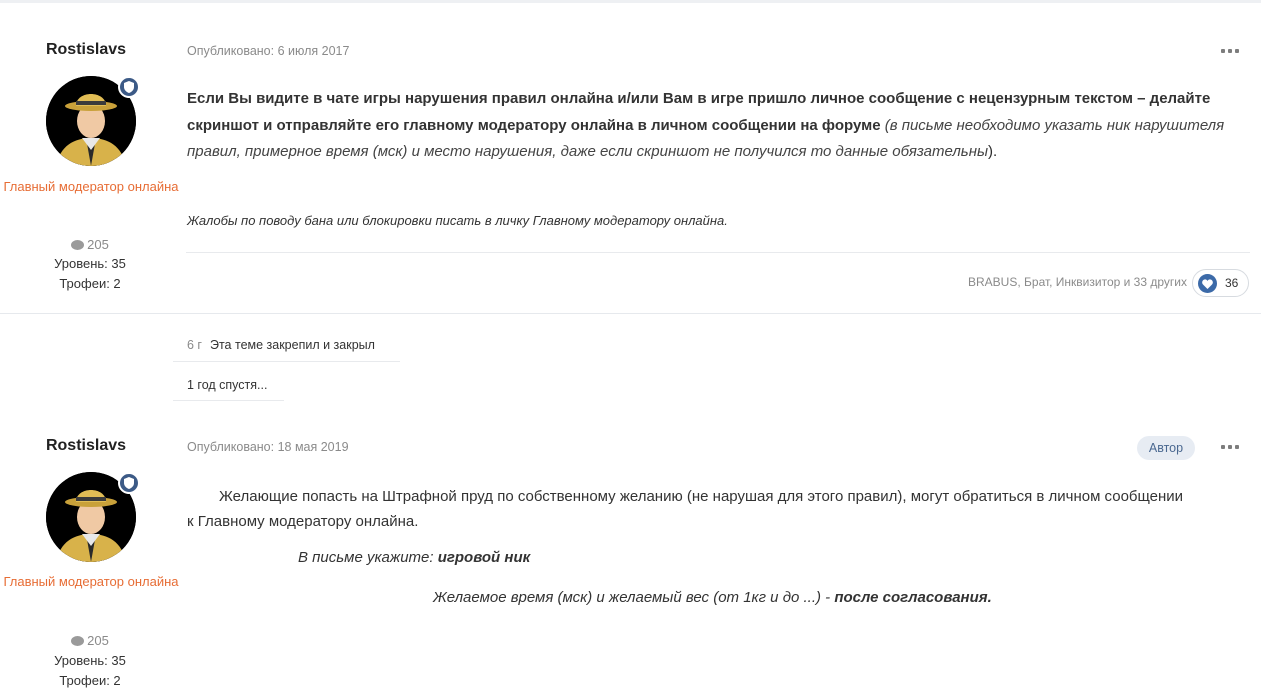 This screenshot has width=1261, height=696. Describe the element at coordinates (194, 345) in the screenshot. I see `event-time: 6 г` at that location.